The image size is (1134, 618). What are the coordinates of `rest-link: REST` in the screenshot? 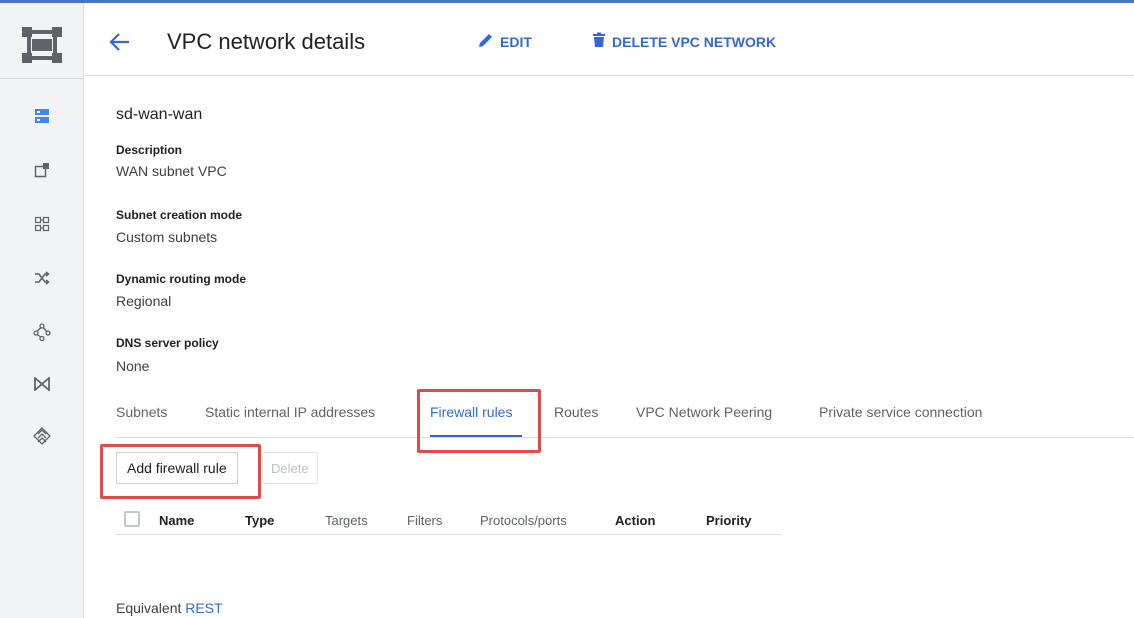 It's located at (203, 608).